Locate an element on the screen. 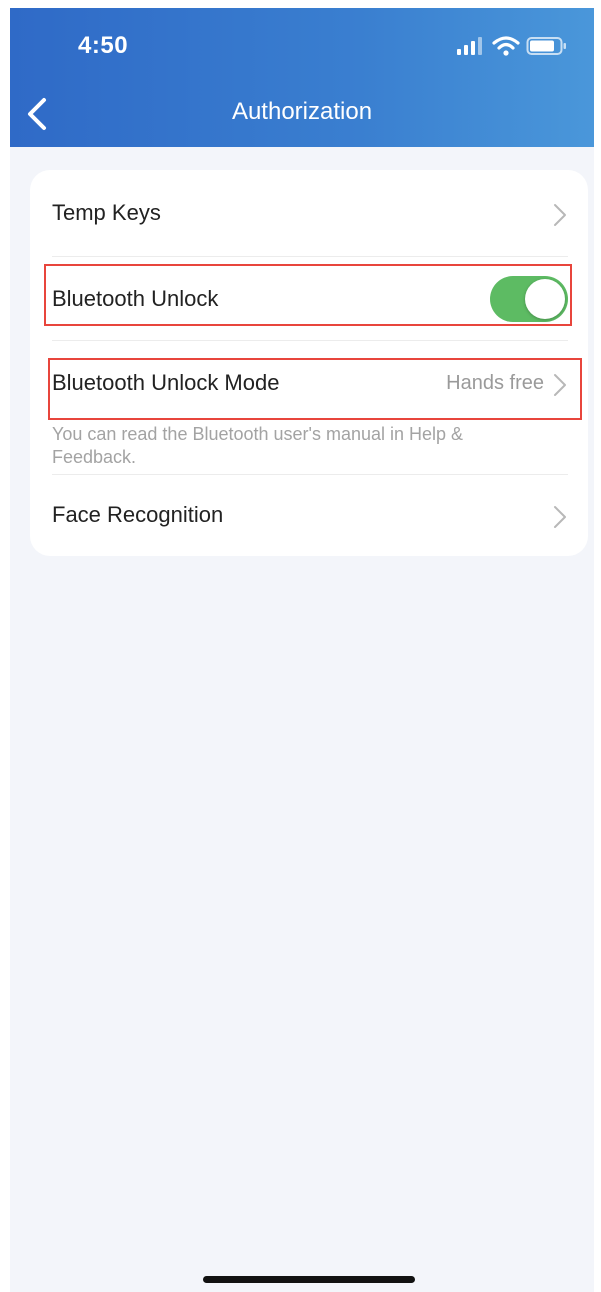  battery-icon is located at coordinates (546, 46).